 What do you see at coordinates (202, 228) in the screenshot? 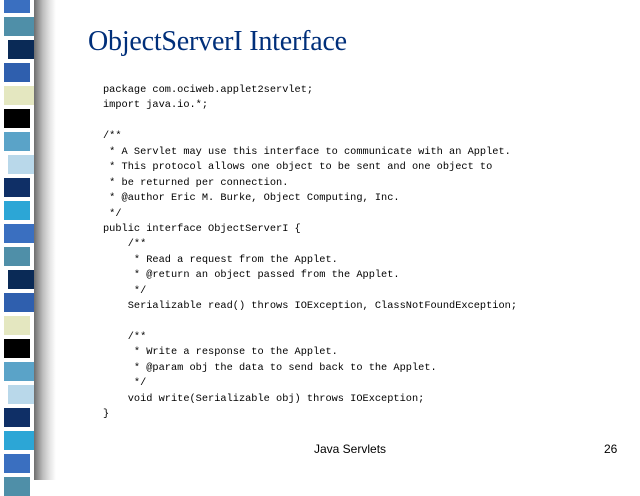
I see `code-line: public interface ObjectServerI {` at bounding box center [202, 228].